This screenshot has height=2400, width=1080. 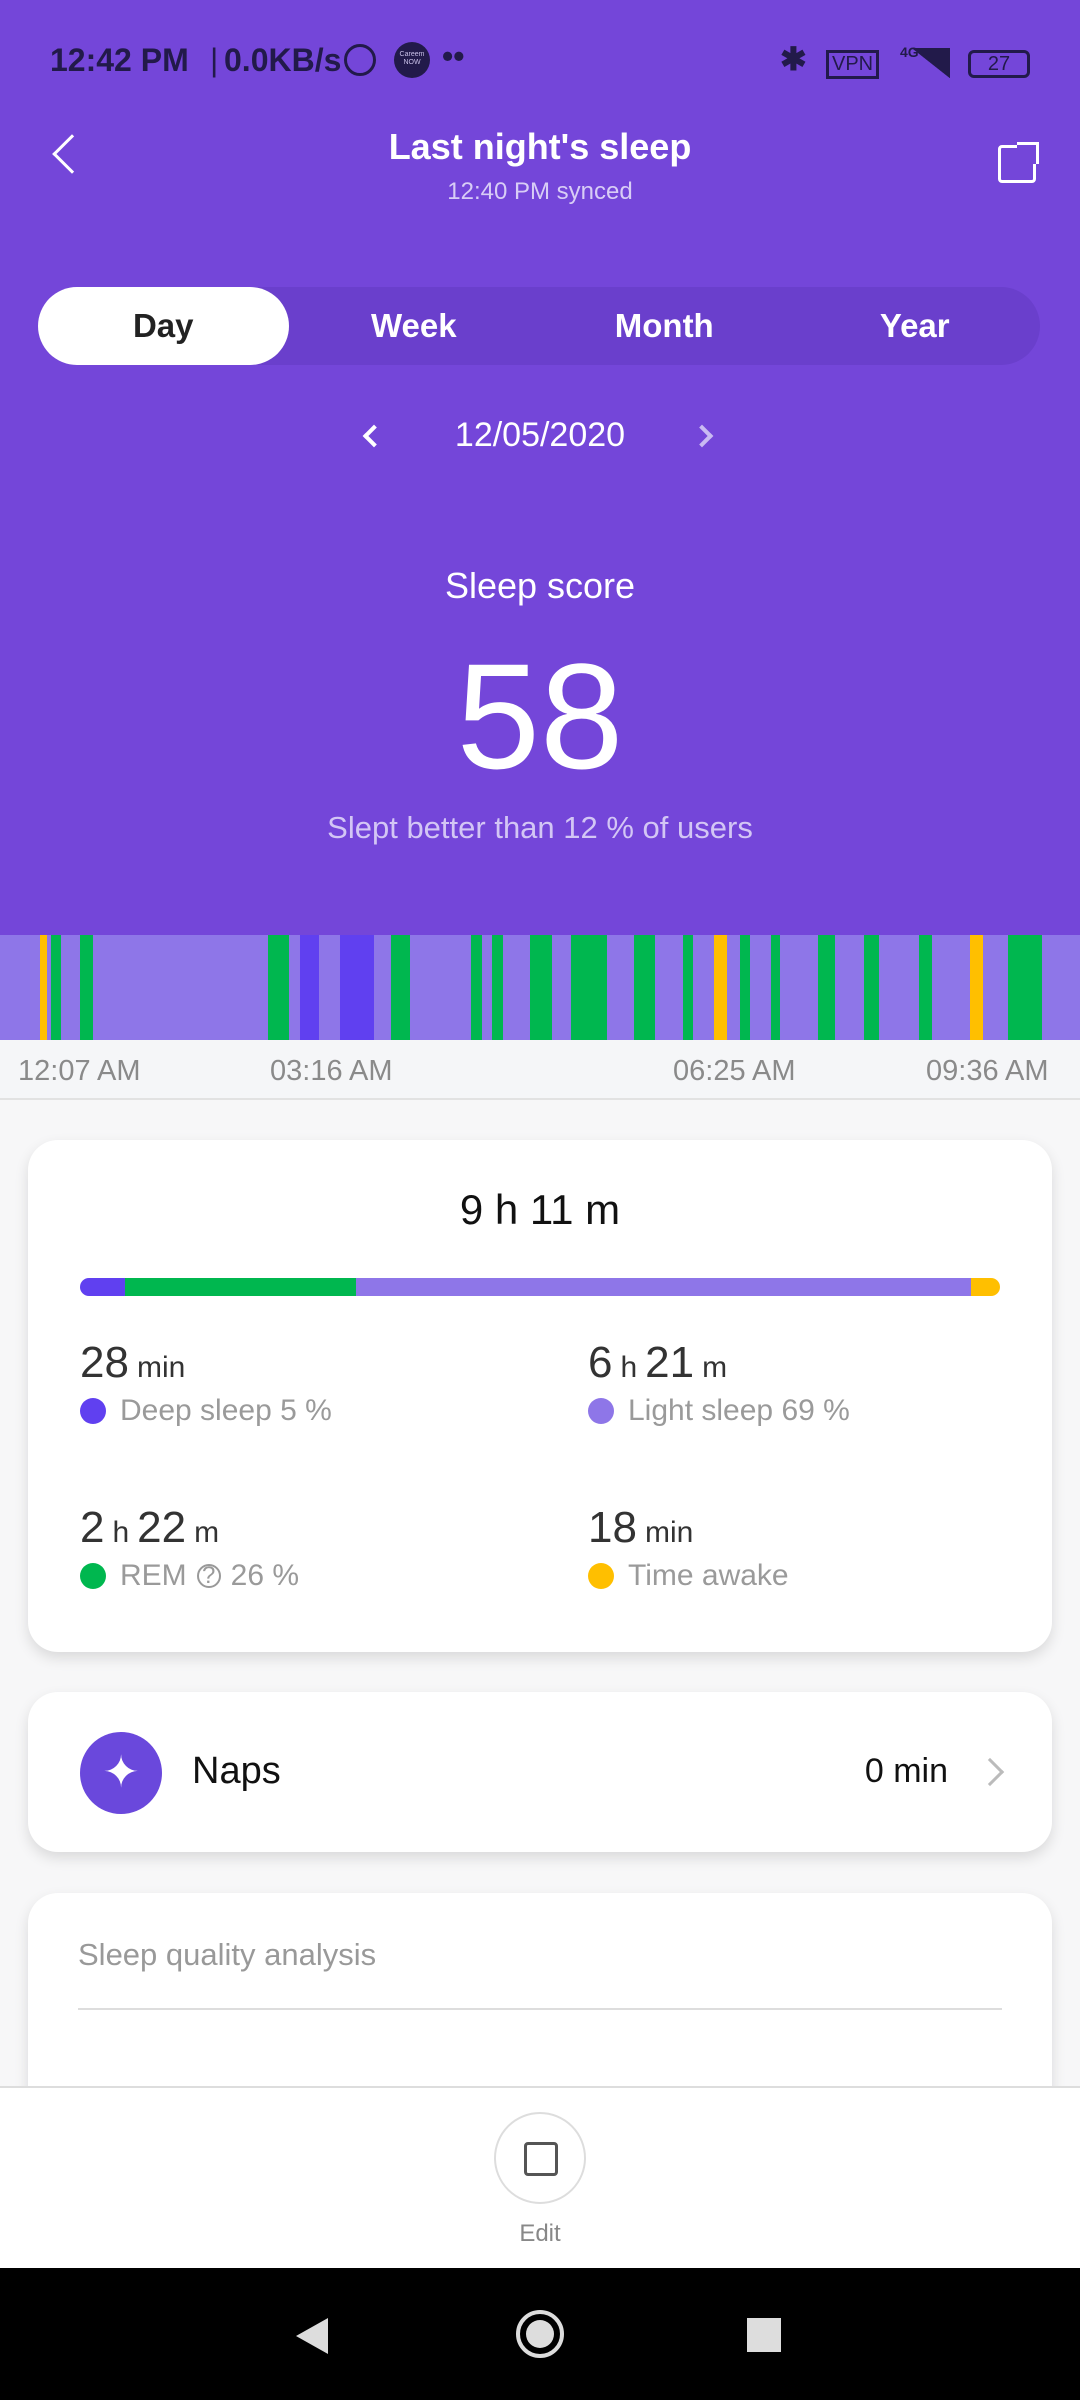 I want to click on time-label: 03:16 AM, so click(x=331, y=1071).